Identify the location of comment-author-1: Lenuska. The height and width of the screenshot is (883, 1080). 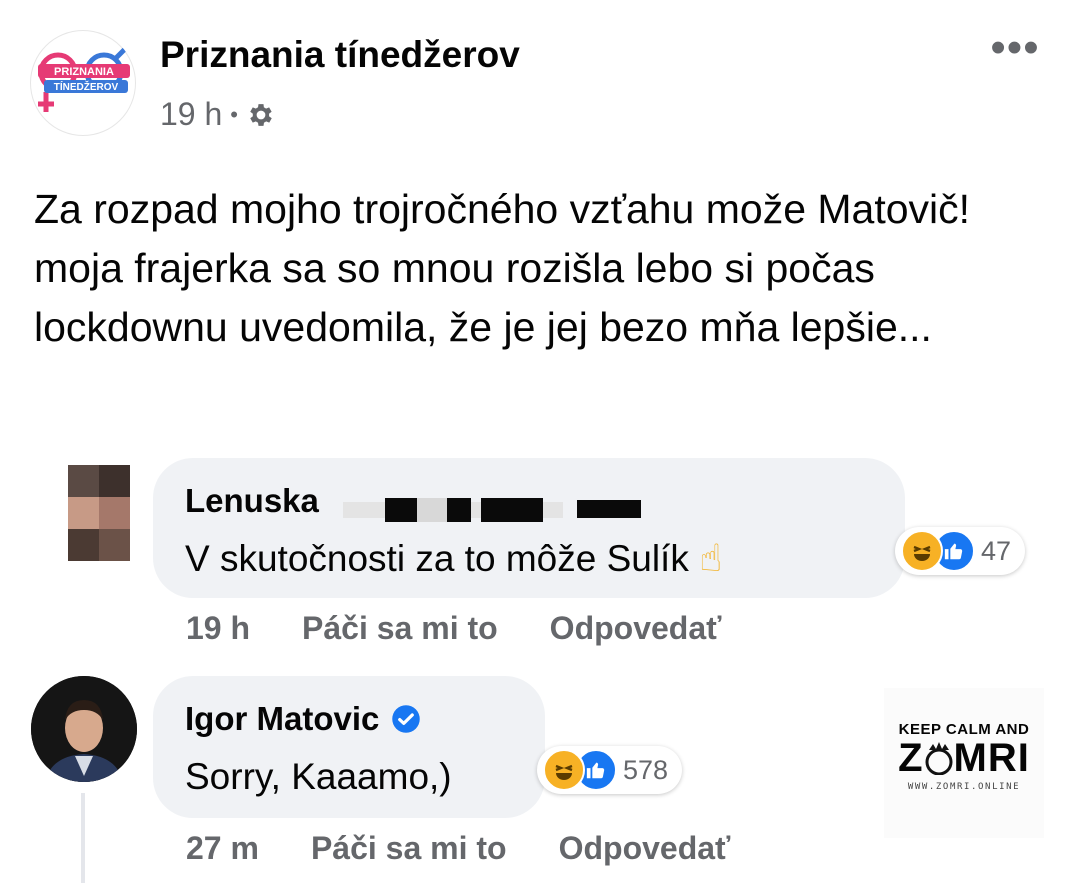
(252, 501).